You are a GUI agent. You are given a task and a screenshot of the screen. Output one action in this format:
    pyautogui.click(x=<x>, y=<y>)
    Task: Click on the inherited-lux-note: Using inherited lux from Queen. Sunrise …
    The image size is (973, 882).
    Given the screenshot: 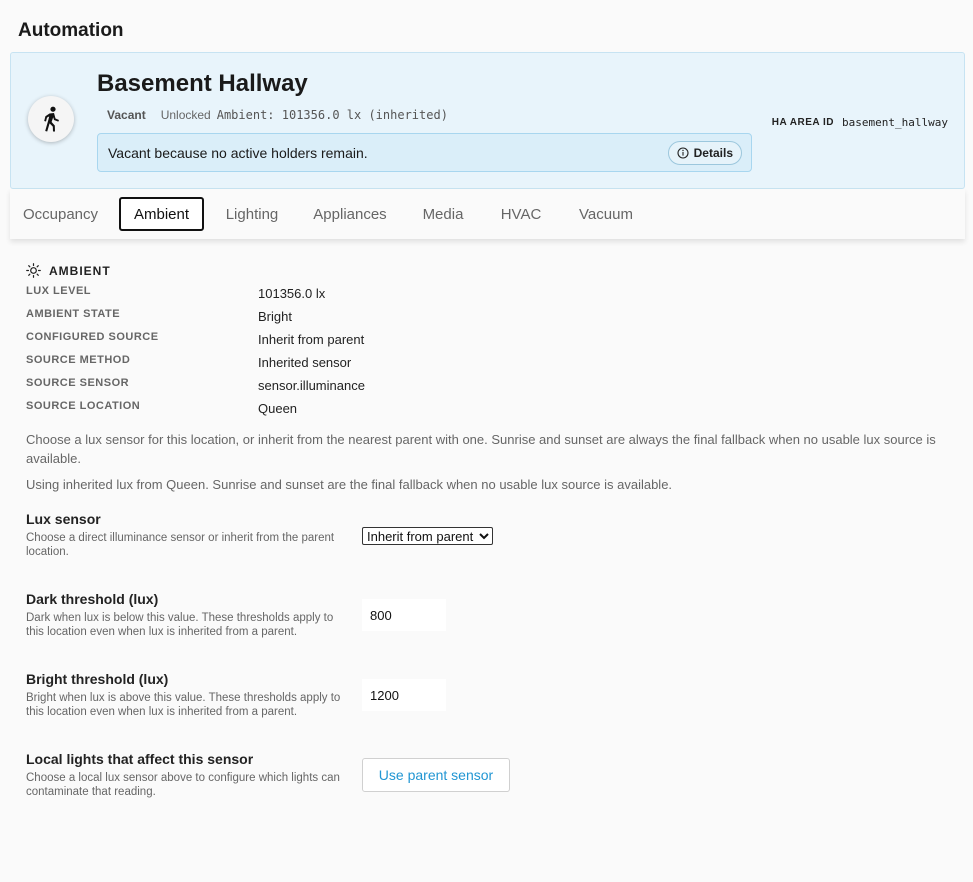 What is the action you would take?
    pyautogui.click(x=349, y=484)
    